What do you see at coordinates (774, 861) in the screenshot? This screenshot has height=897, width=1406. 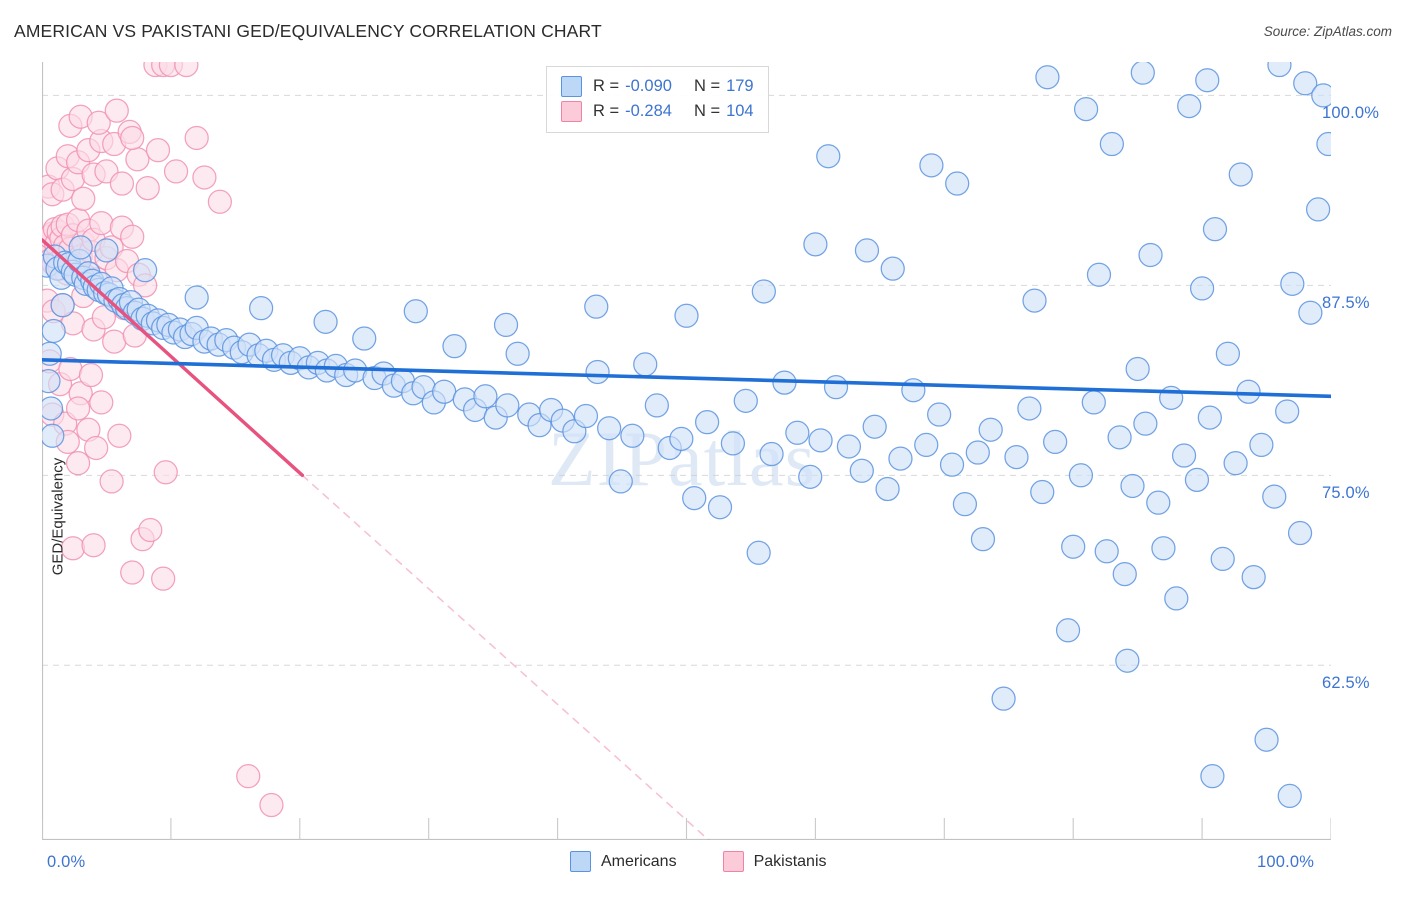 I see `series-legend-item-pakistanis: Pakistanis` at bounding box center [774, 861].